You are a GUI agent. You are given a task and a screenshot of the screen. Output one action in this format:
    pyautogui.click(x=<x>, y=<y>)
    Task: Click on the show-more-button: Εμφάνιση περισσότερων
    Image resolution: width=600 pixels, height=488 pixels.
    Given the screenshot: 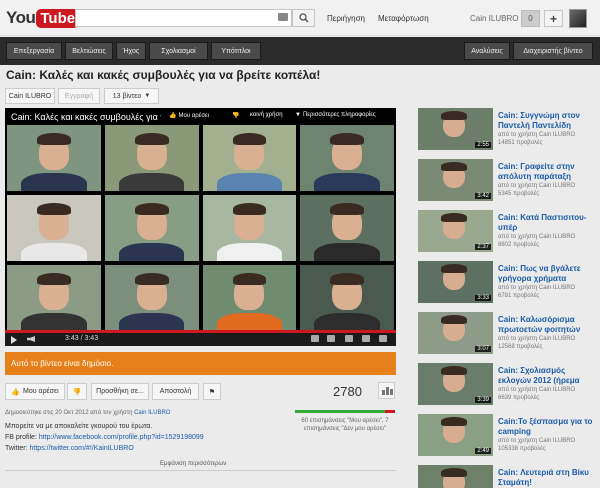 What is the action you would take?
    pyautogui.click(x=193, y=464)
    